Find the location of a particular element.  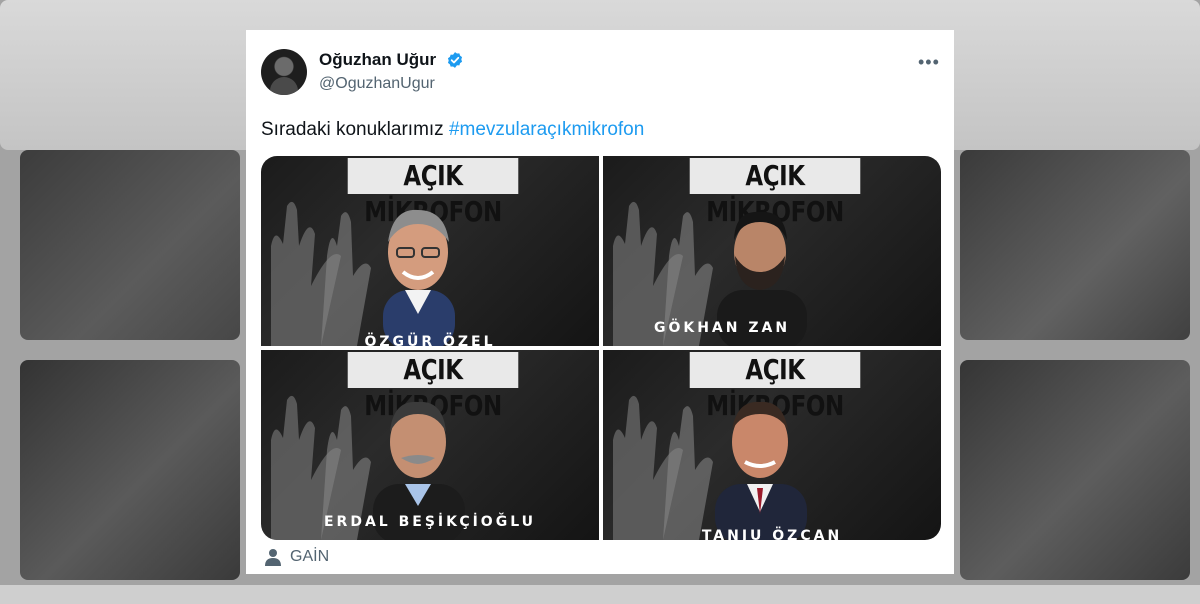

guest-name-caption: ERDAL BEŞİKÇİOĞLU is located at coordinates (429, 522).